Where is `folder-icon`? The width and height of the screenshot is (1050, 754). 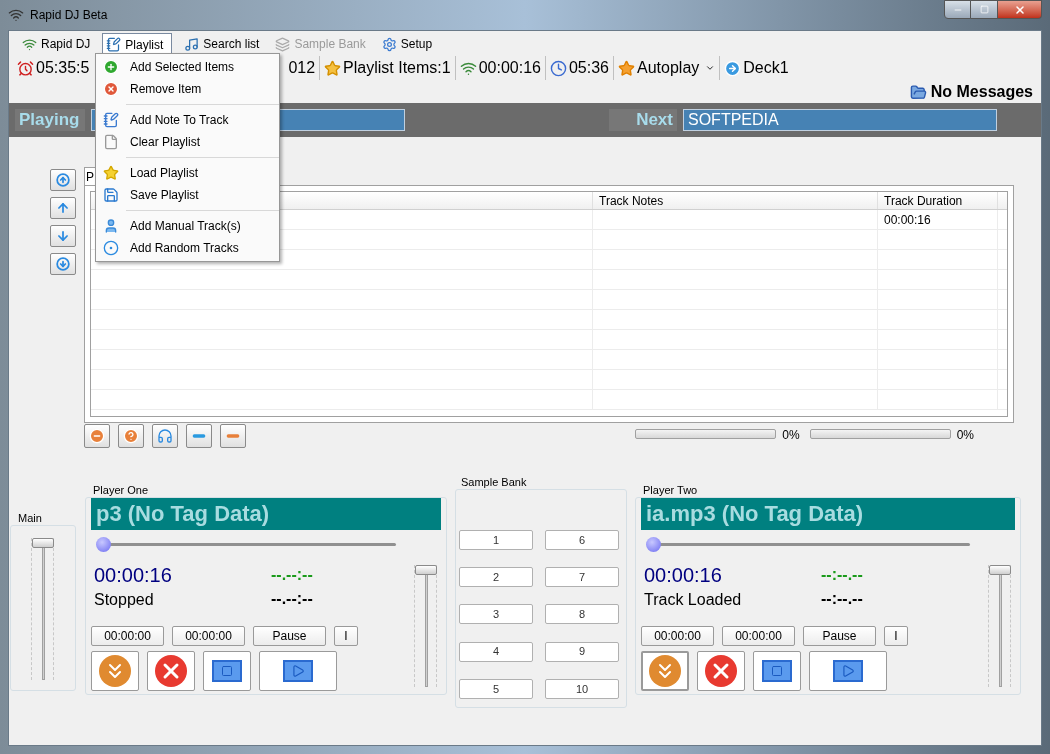
folder-icon is located at coordinates (918, 92).